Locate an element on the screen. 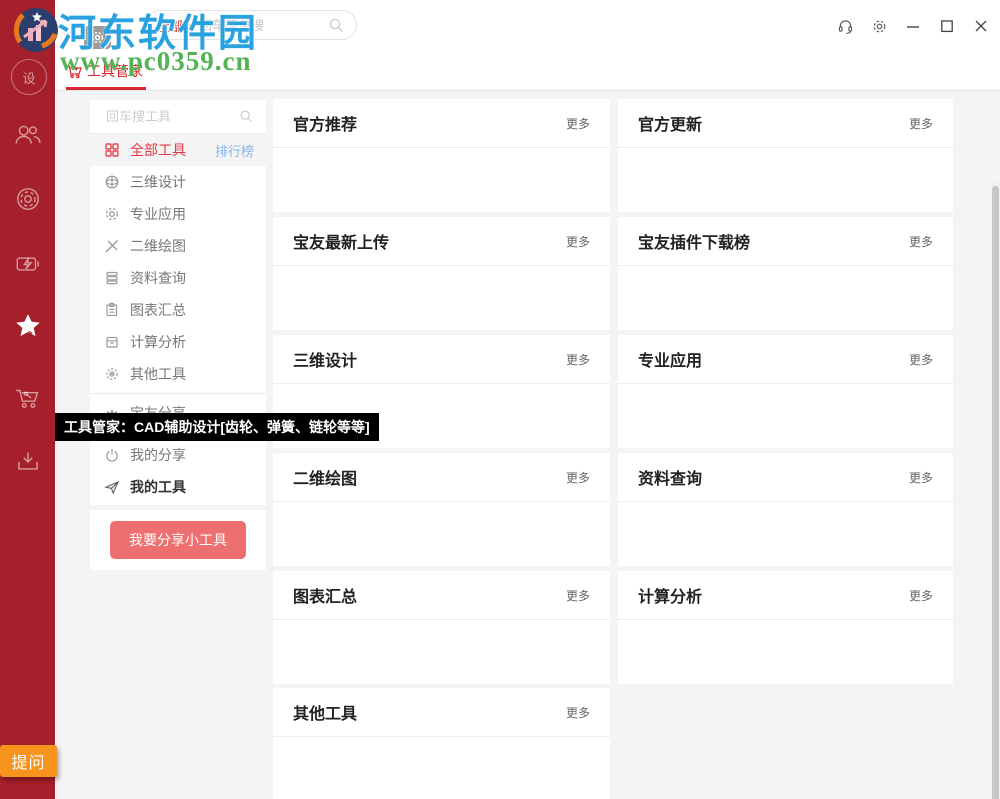 This screenshot has width=1000, height=799. menu-label: 全部工具 is located at coordinates (158, 150).